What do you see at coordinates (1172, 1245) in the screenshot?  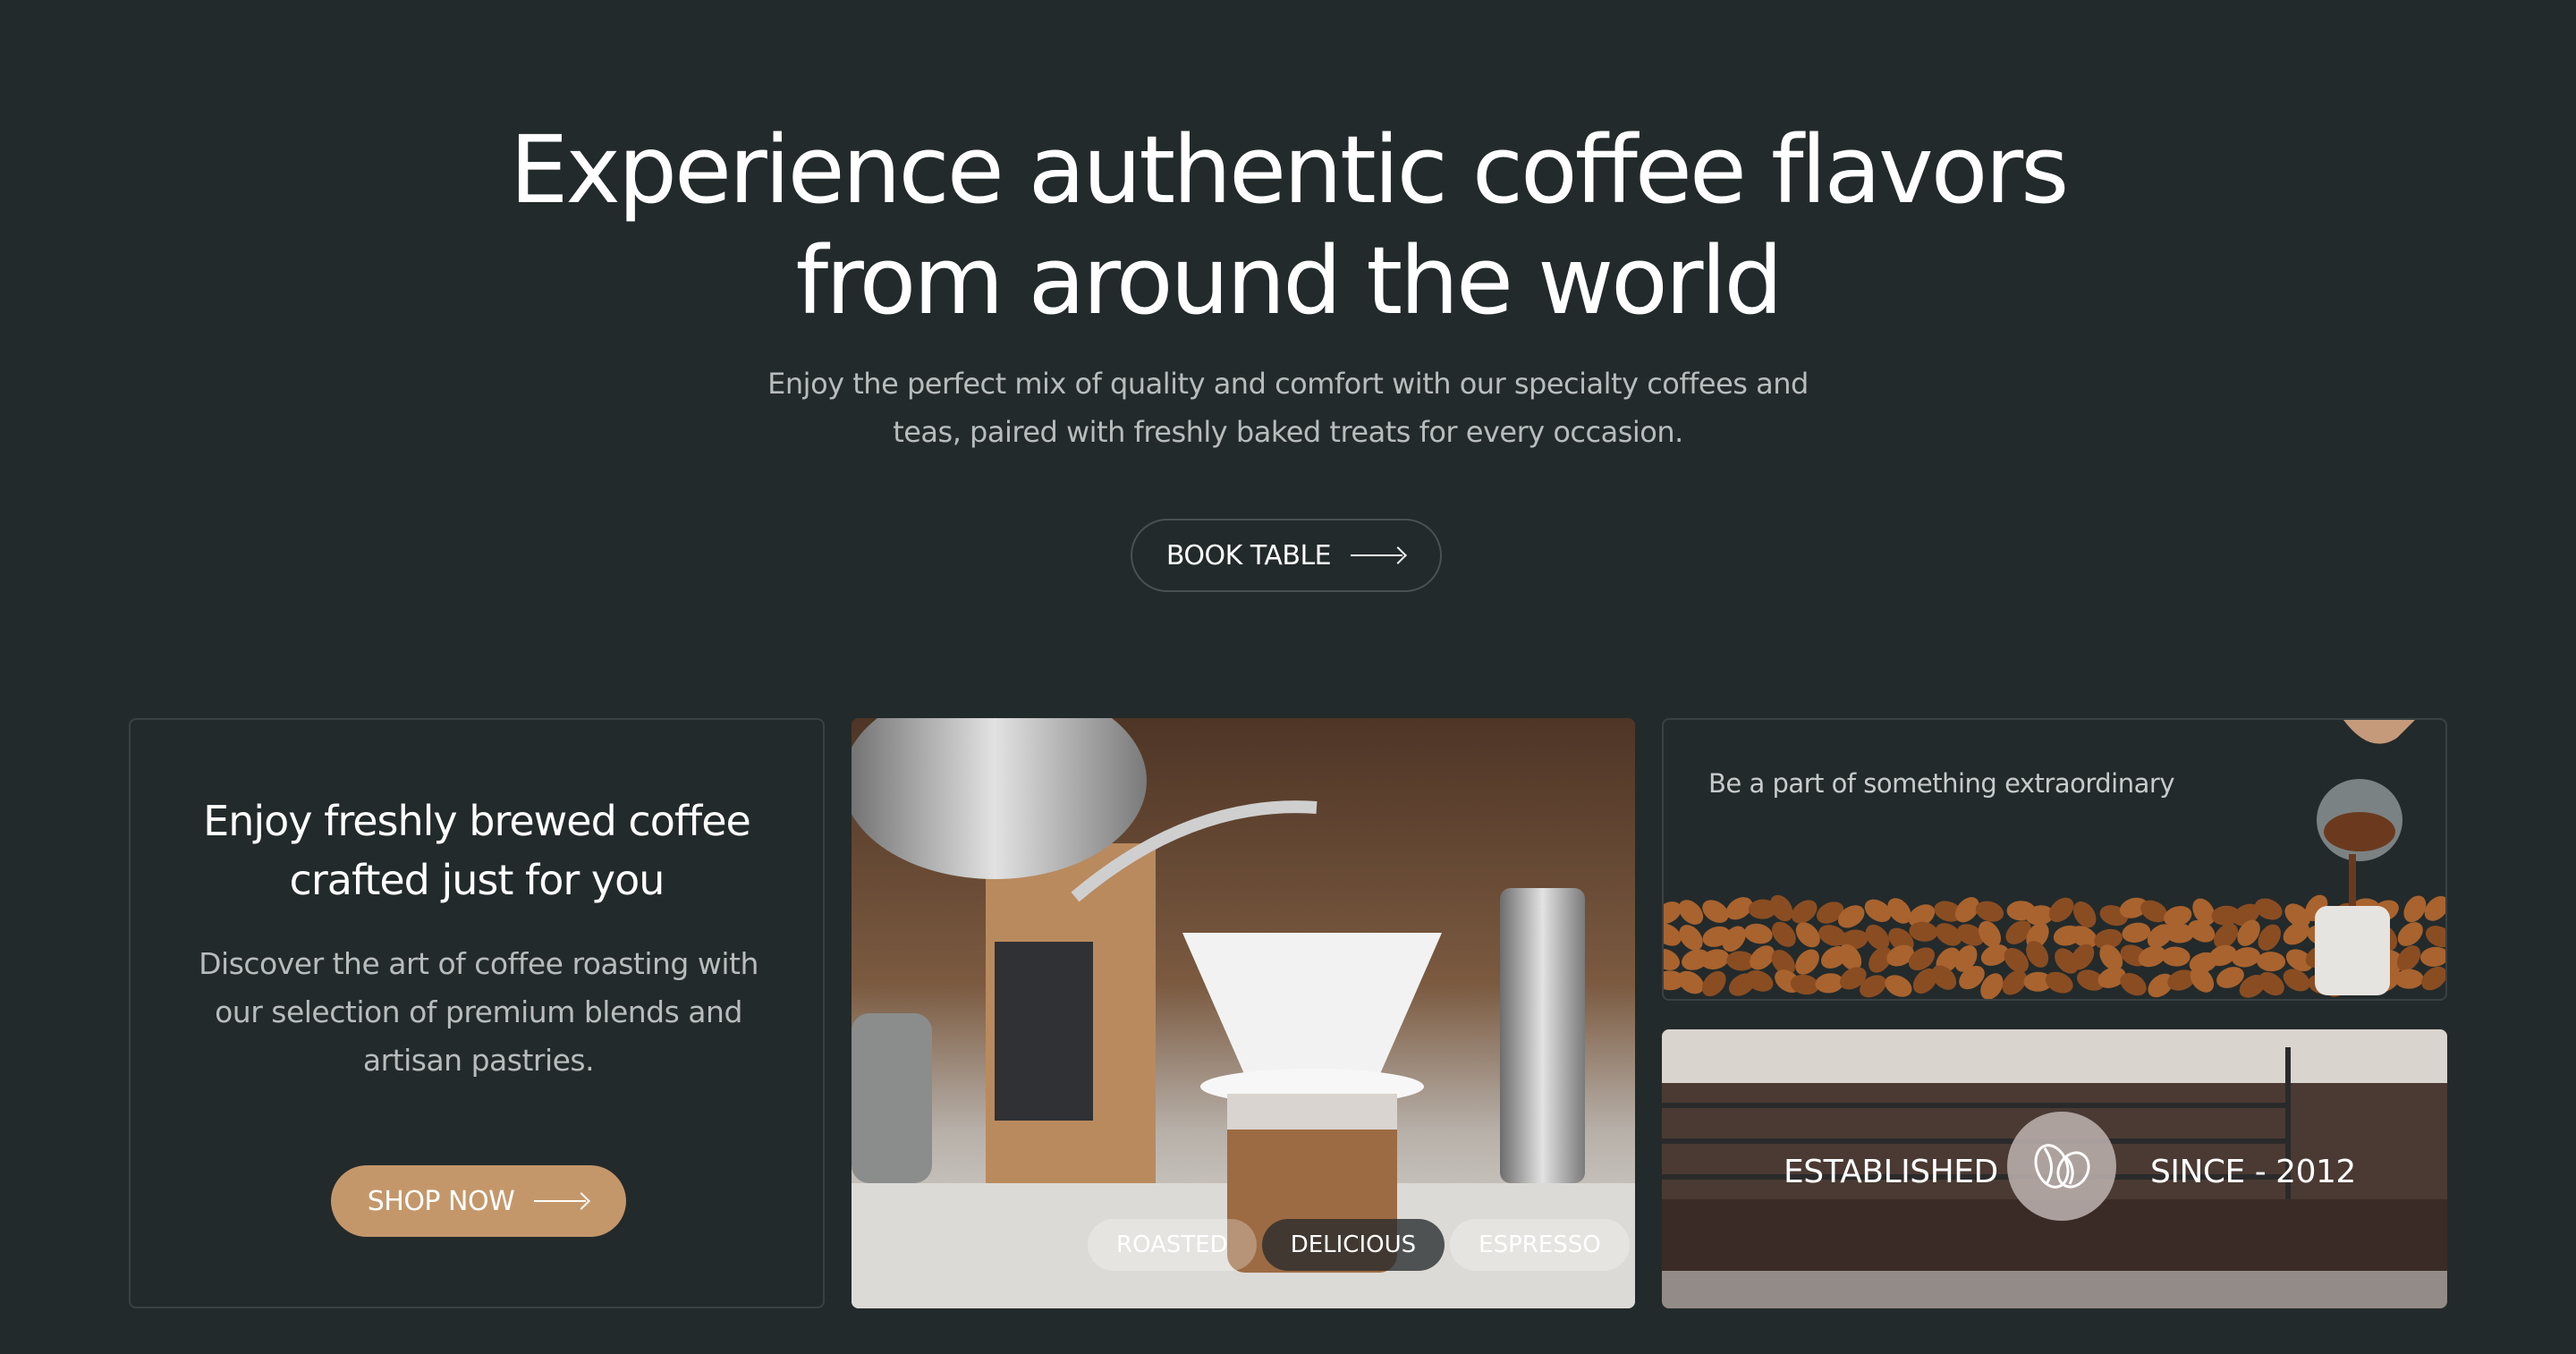 I see `tag-roasted: ROASTED` at bounding box center [1172, 1245].